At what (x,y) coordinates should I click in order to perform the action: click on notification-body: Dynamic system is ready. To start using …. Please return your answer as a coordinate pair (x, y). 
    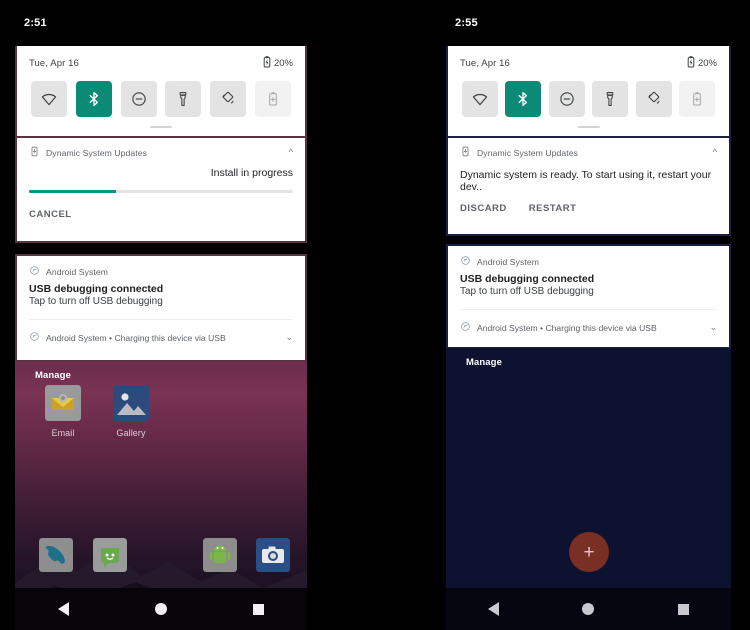
    Looking at the image, I should click on (586, 181).